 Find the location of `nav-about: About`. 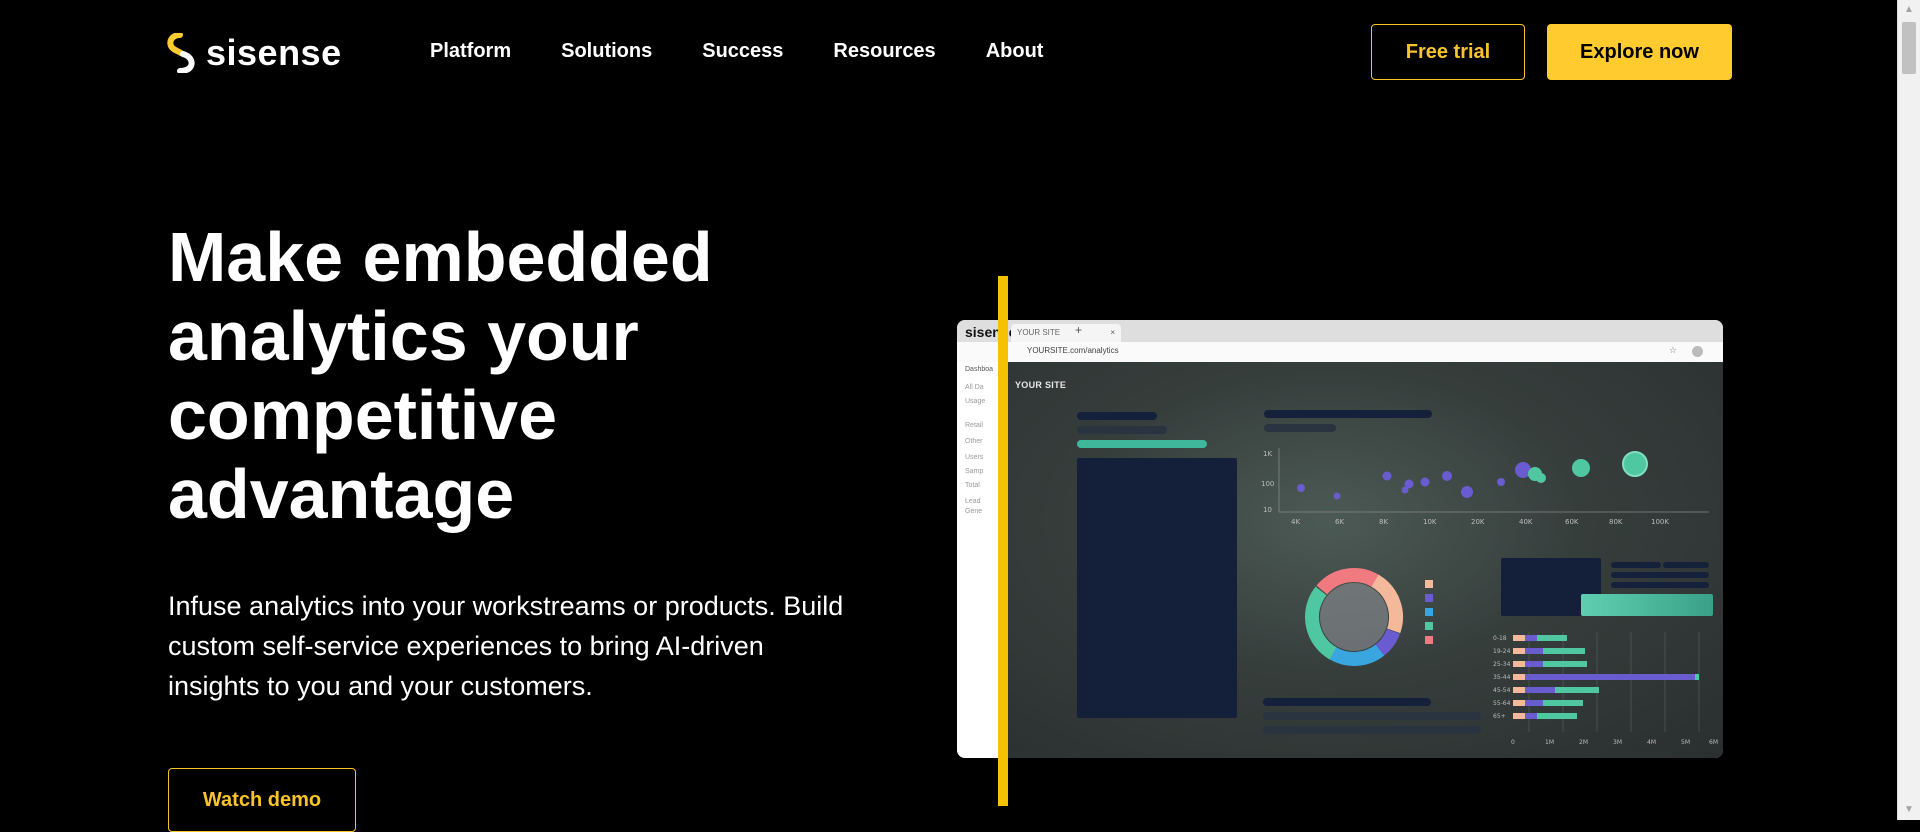

nav-about: About is located at coordinates (1015, 51).